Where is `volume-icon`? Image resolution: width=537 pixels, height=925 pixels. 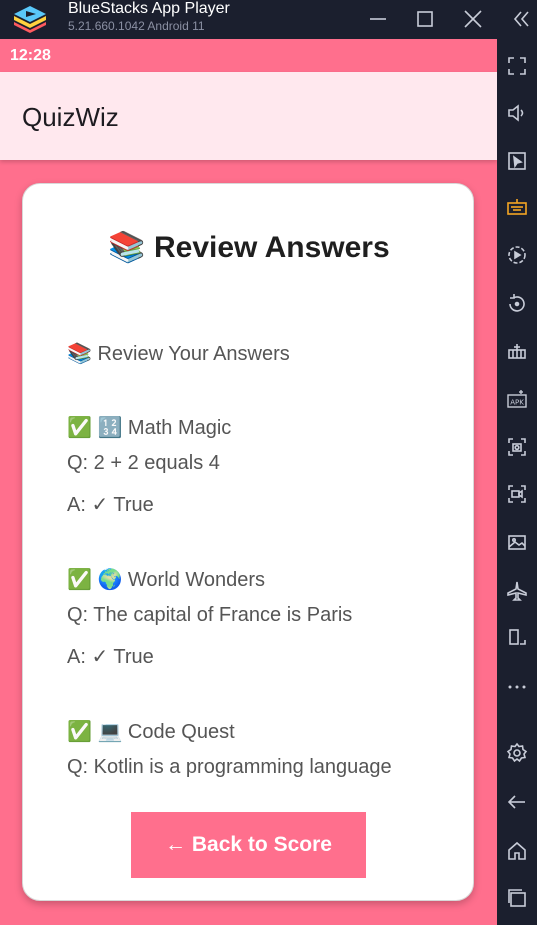 volume-icon is located at coordinates (517, 113).